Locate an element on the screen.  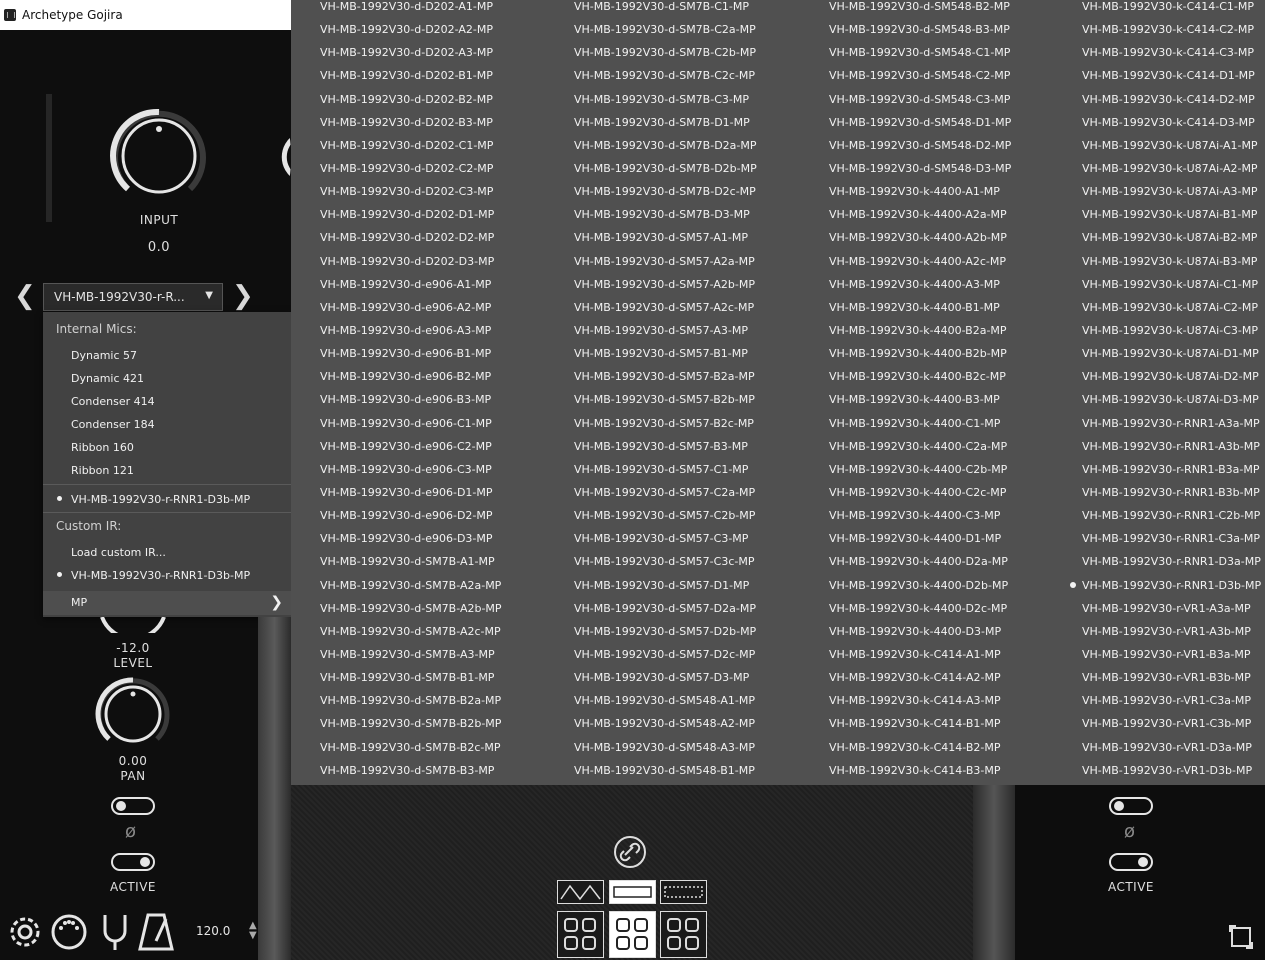
submenu-item: VH-MB-1992V30-k-U87Ai-A2-MP is located at coordinates (1171, 173).